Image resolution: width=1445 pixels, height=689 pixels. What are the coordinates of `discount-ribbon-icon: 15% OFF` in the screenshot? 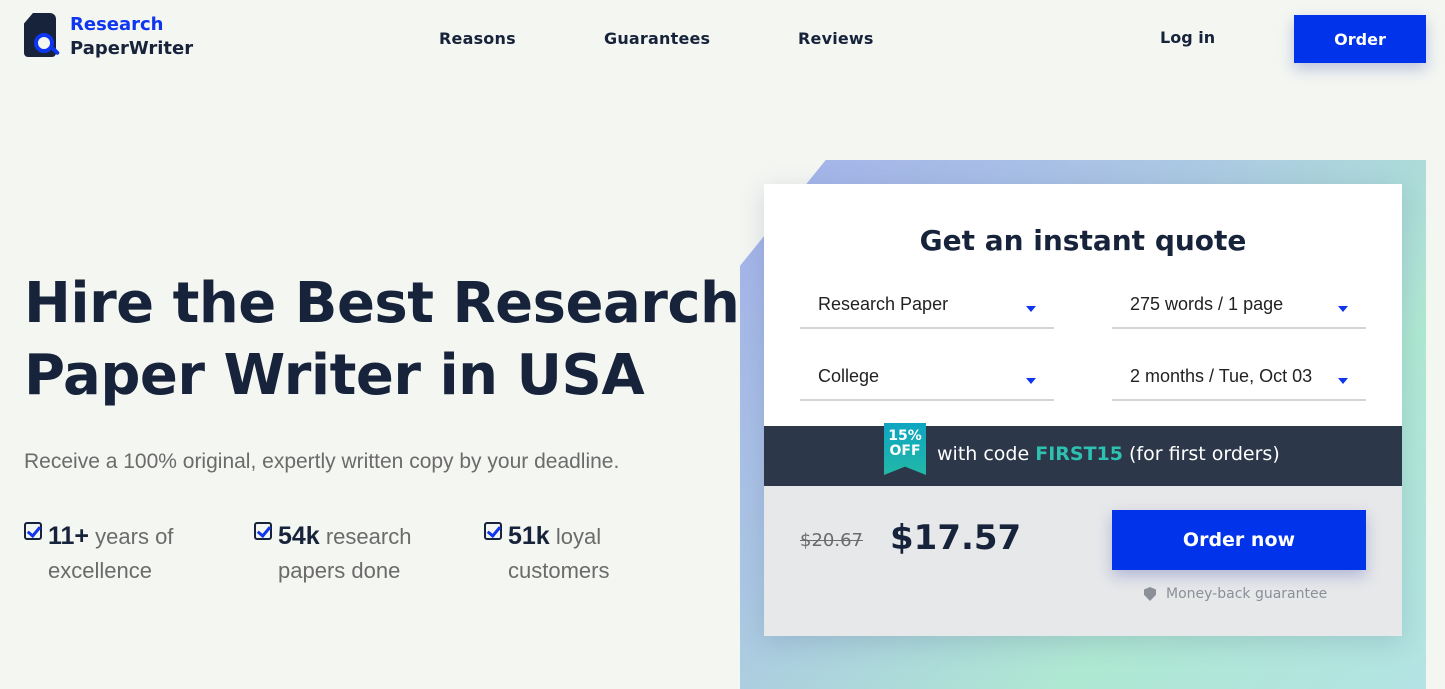 It's located at (905, 449).